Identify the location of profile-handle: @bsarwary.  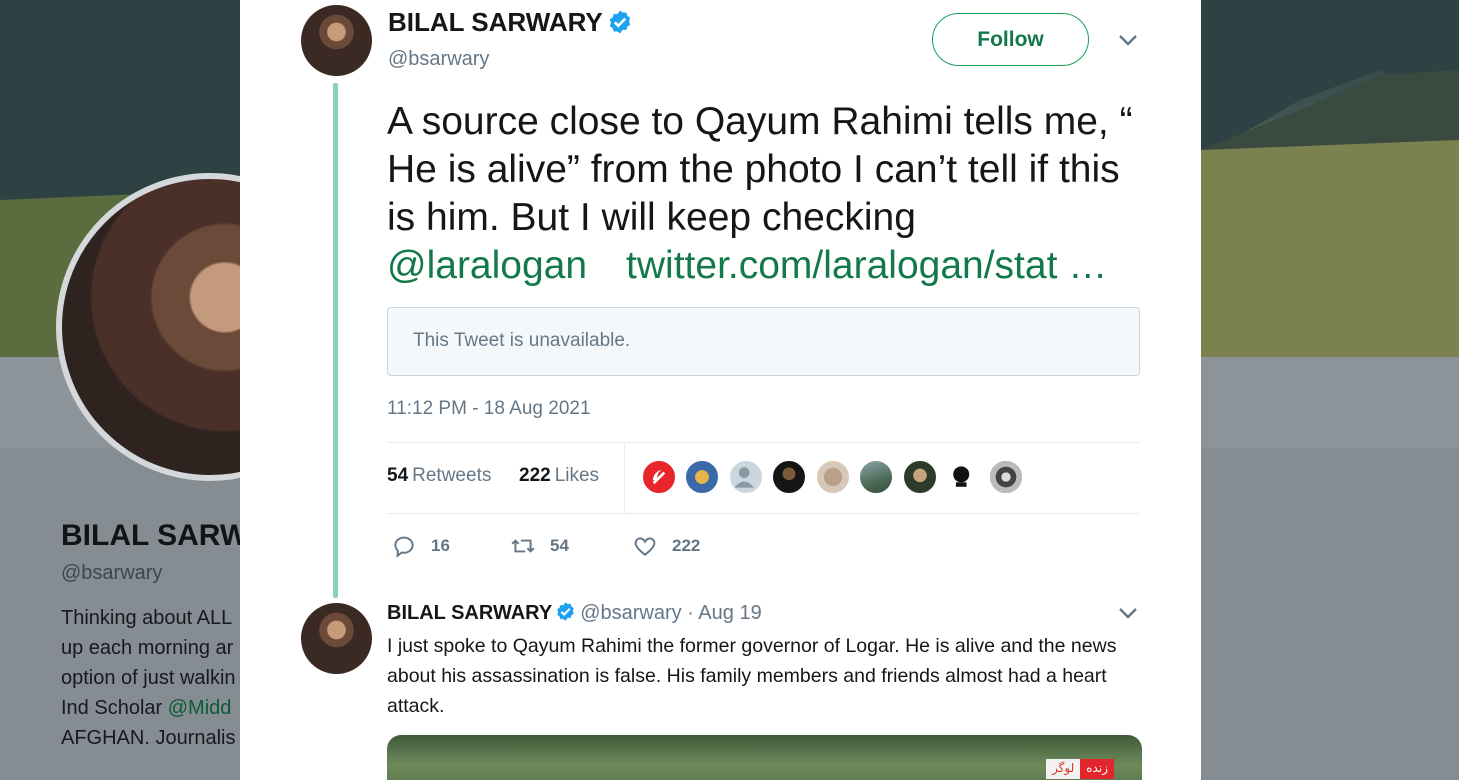
(112, 573).